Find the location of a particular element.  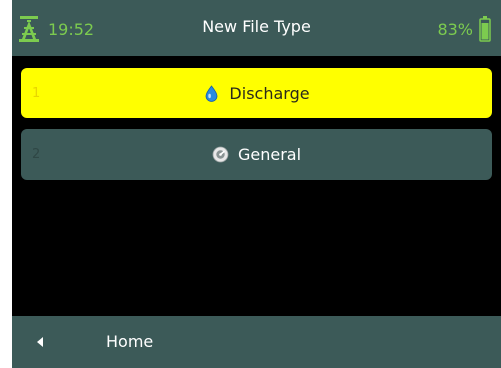

back-arrow-icon is located at coordinates (40, 342).